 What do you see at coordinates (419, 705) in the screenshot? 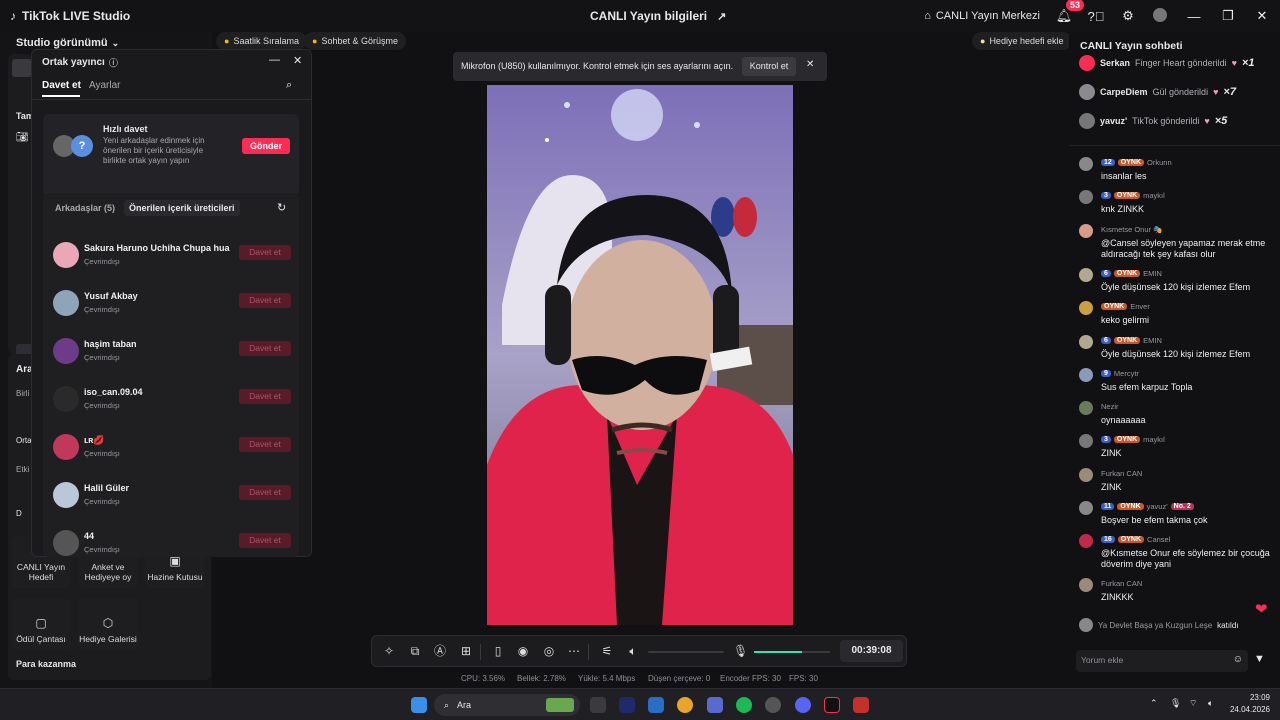
I see `windows-start-icon` at bounding box center [419, 705].